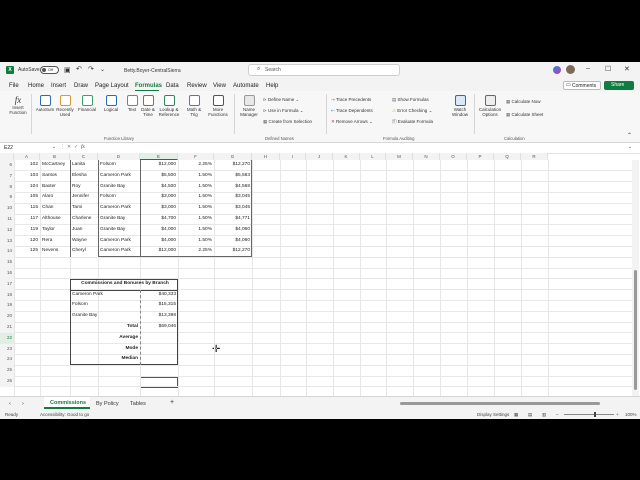 The width and height of the screenshot is (640, 480). Describe the element at coordinates (24, 148) in the screenshot. I see `name-box: E22` at that location.